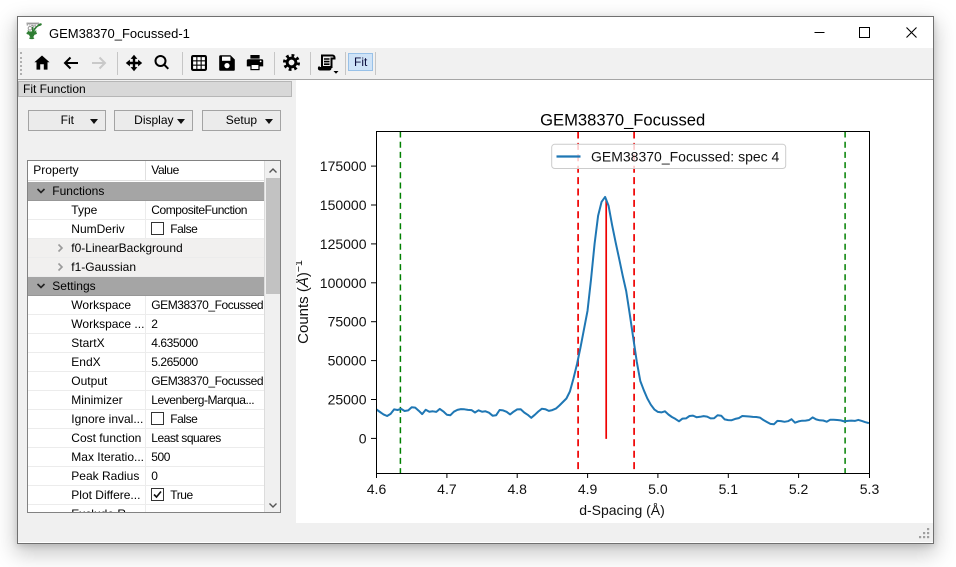 This screenshot has height=567, width=956. I want to click on svg-text: GEM38370_Focussed: spec 4, so click(685, 157).